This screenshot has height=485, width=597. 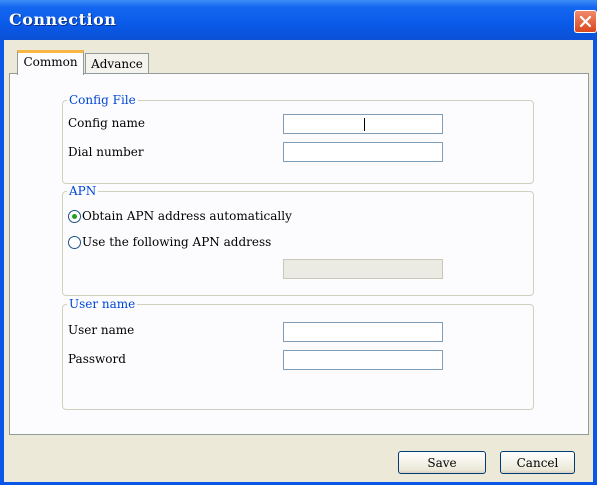 I want to click on close-button, so click(x=585, y=21).